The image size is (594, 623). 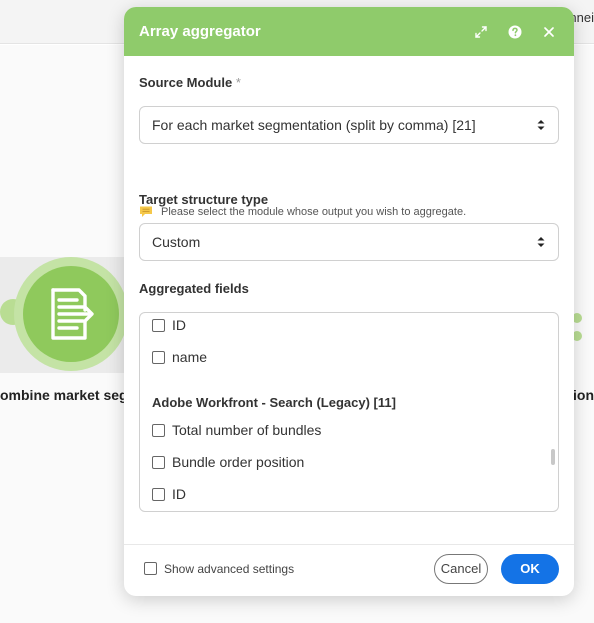 I want to click on dialog-header: Array aggregator, so click(x=349, y=31).